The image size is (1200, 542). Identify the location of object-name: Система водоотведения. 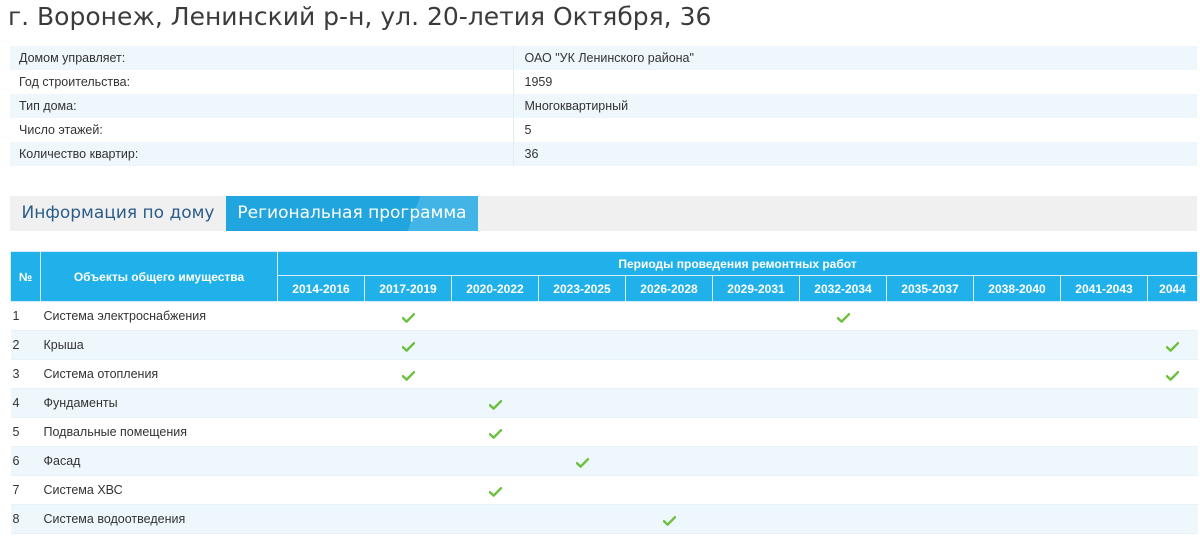
(159, 519).